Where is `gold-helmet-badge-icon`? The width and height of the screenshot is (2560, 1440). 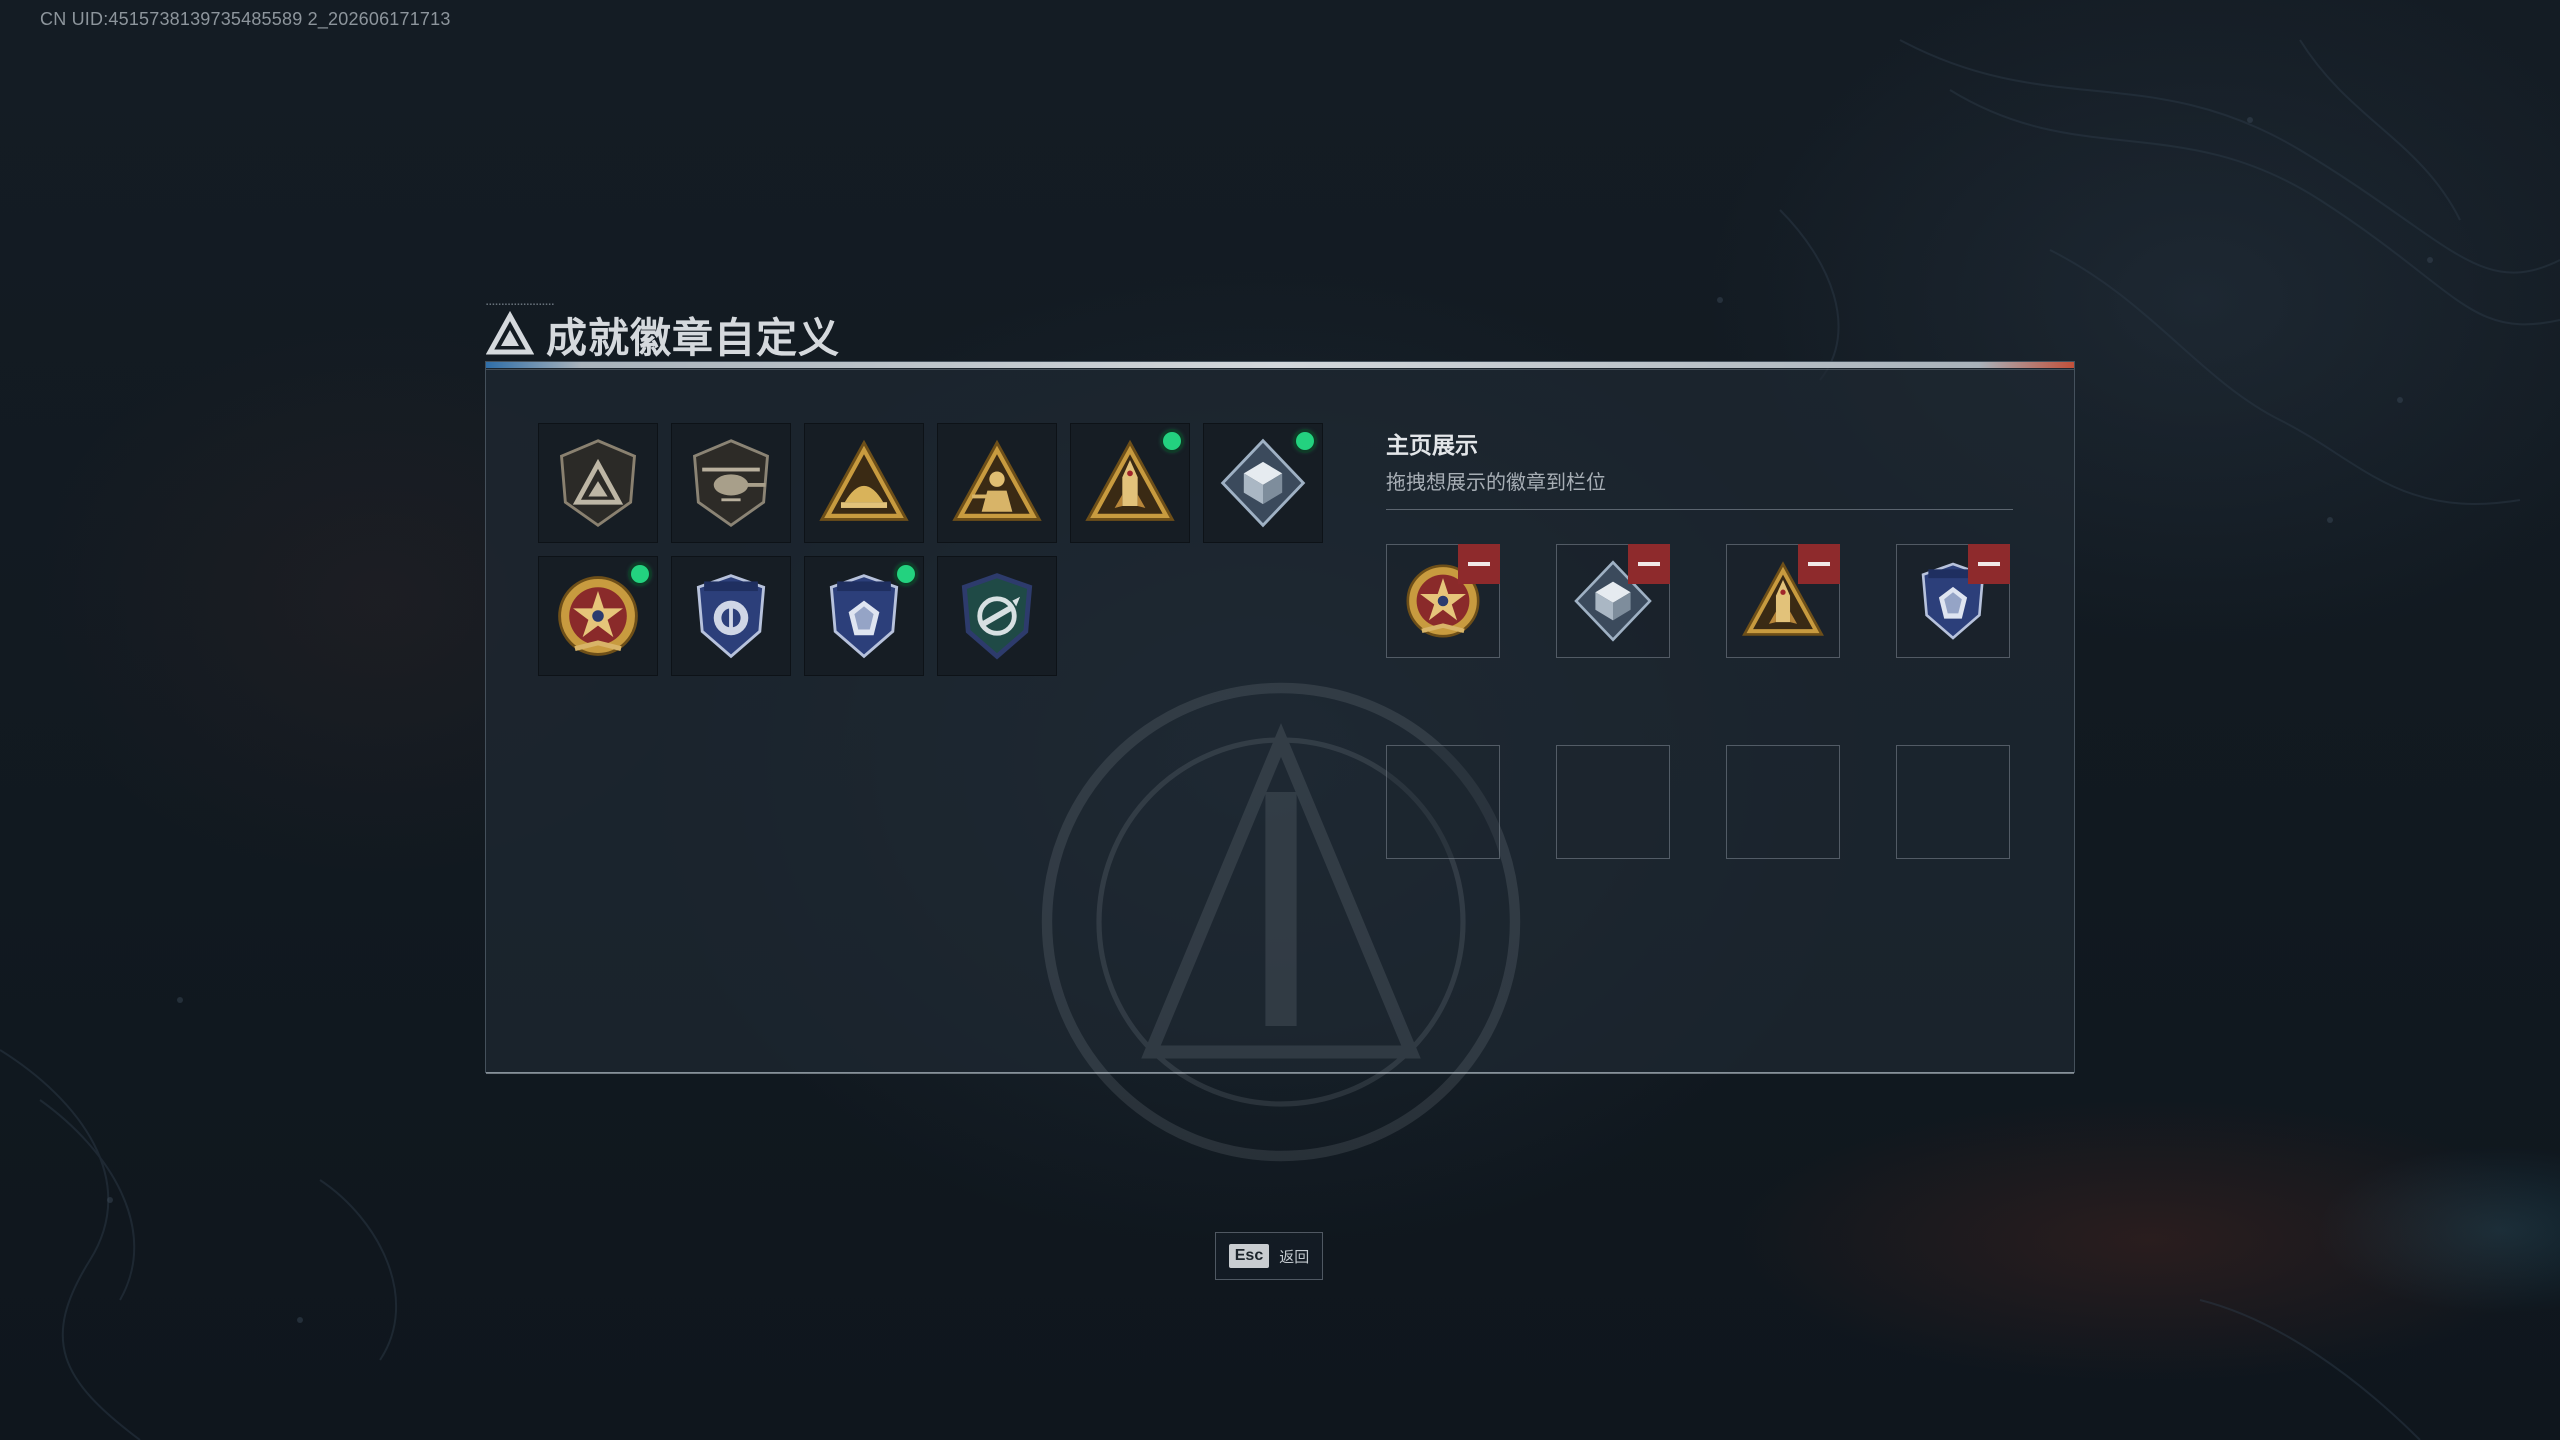 gold-helmet-badge-icon is located at coordinates (864, 480).